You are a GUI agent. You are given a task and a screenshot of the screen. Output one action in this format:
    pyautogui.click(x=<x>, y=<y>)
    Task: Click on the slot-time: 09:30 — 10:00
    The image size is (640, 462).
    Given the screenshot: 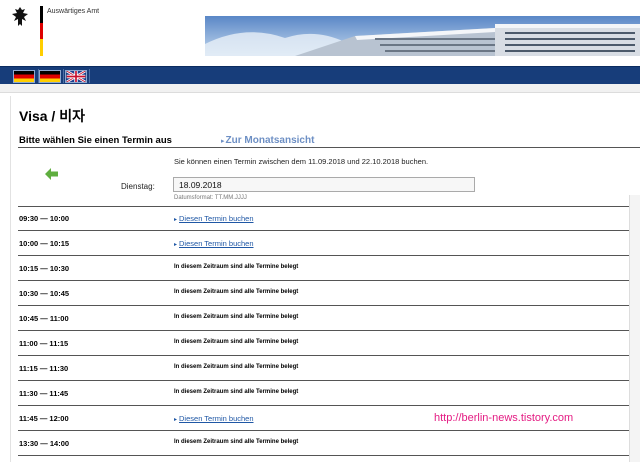 What is the action you would take?
    pyautogui.click(x=44, y=218)
    